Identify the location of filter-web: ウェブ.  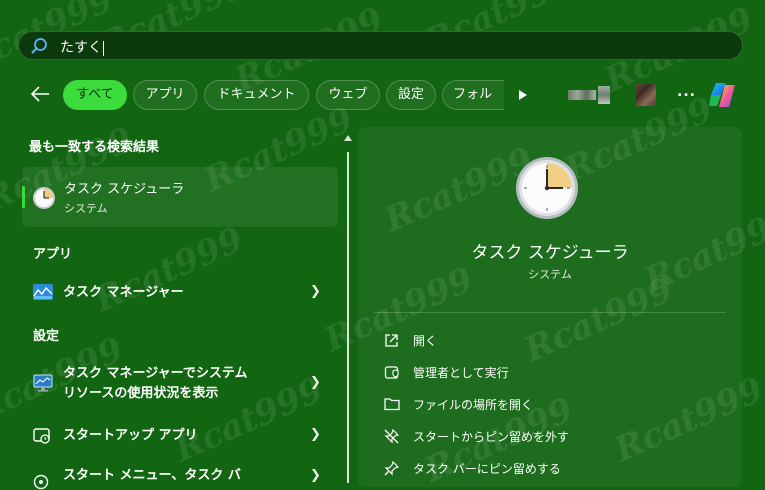
(348, 95).